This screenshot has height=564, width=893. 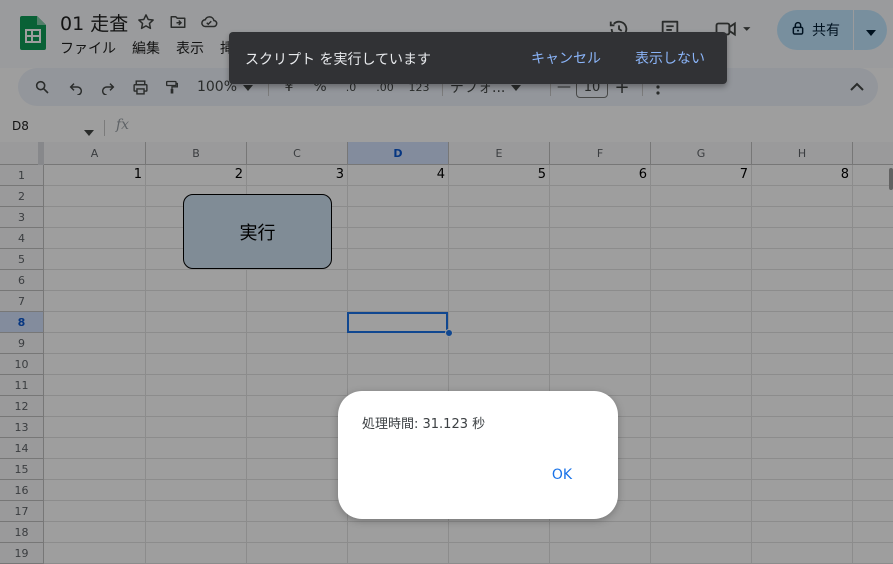 What do you see at coordinates (478, 455) in the screenshot?
I see `alert-dialog: 処理時間: 31.123 秒 OK` at bounding box center [478, 455].